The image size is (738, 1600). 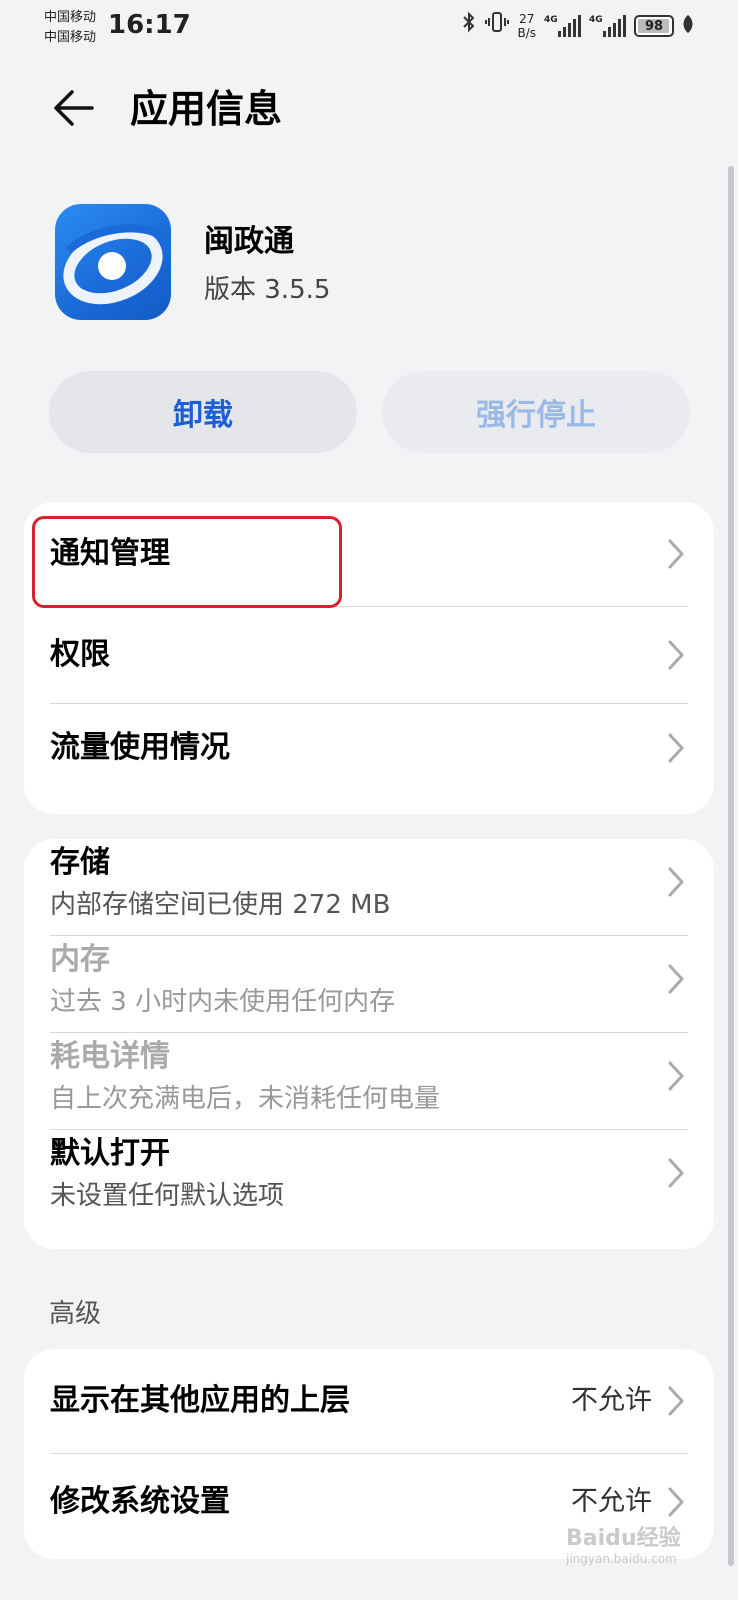 What do you see at coordinates (688, 26) in the screenshot?
I see `leaf-icon` at bounding box center [688, 26].